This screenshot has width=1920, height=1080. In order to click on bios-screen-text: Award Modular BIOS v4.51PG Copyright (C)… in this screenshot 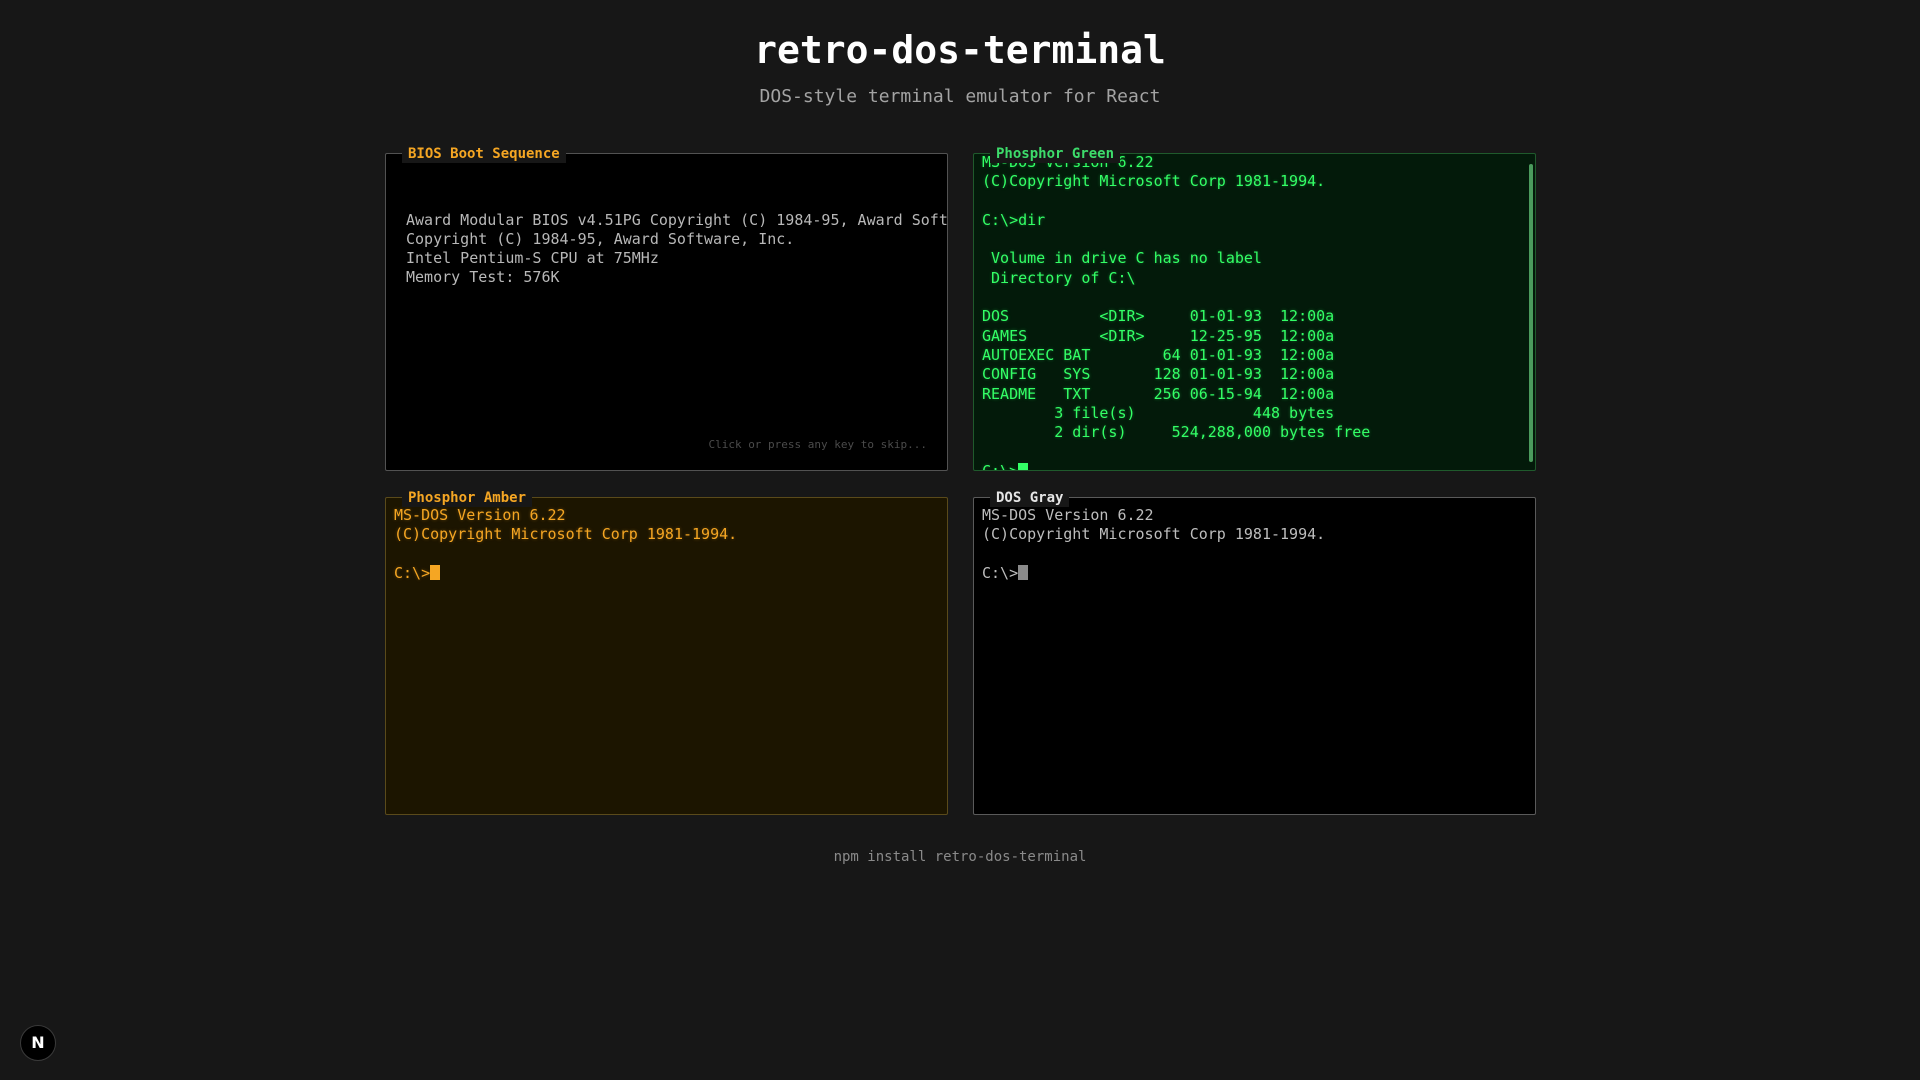, I will do `click(676, 248)`.